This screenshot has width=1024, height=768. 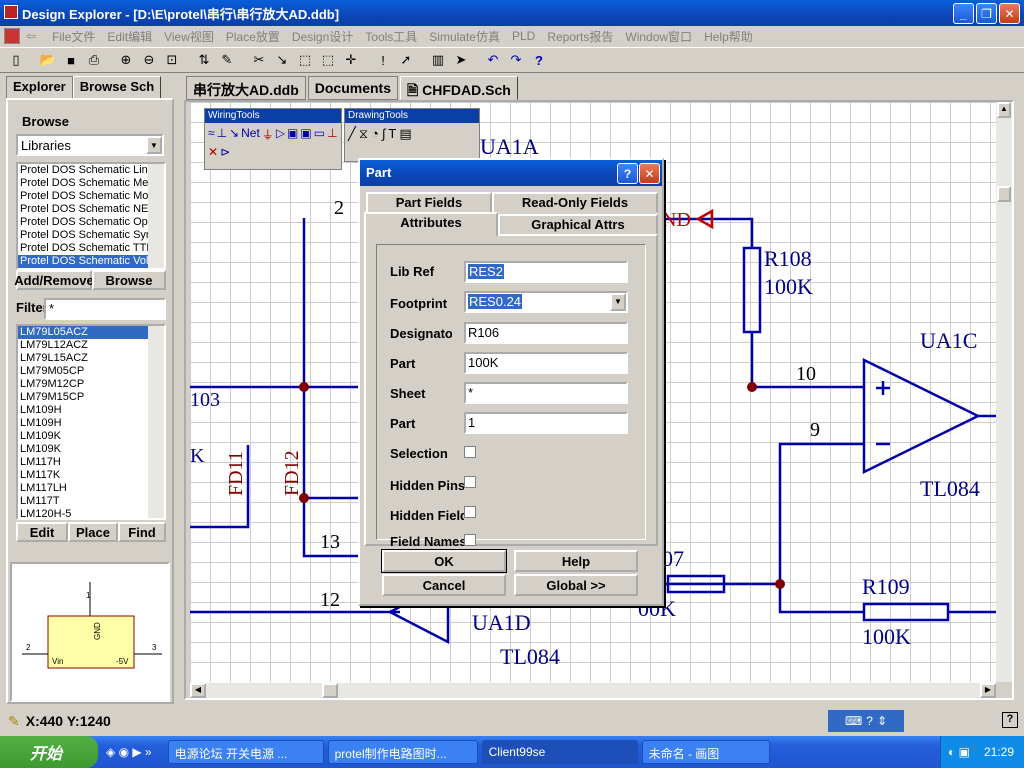 I want to click on dialog-help-icon: ?, so click(x=627, y=173).